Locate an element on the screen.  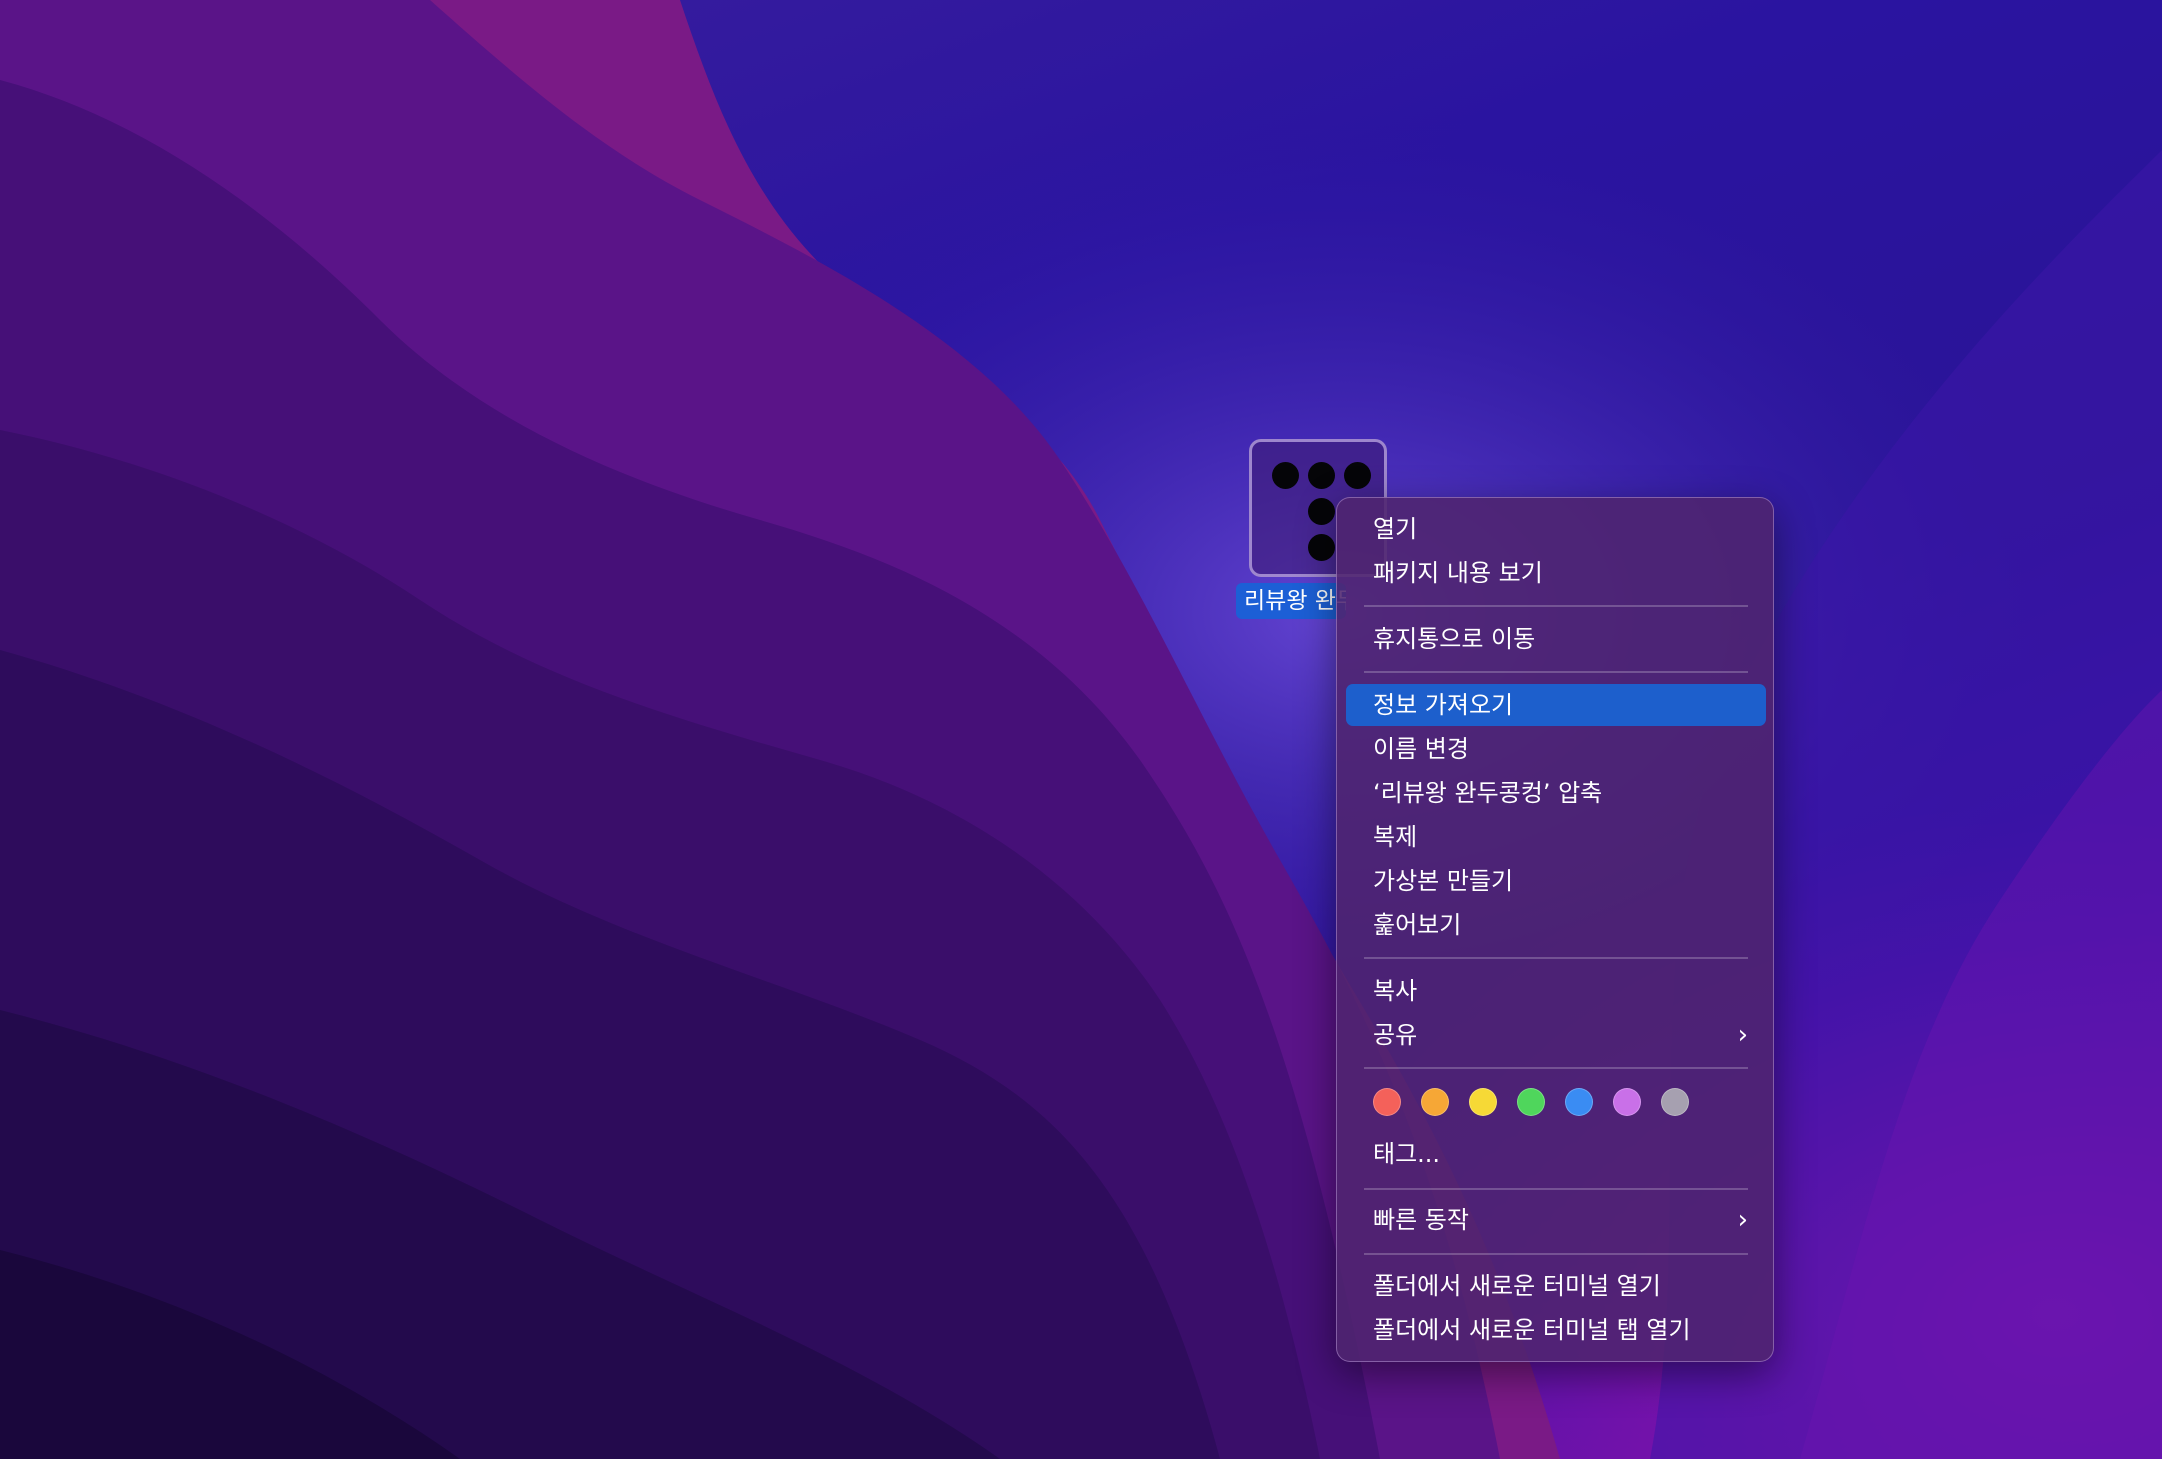
tag-gray is located at coordinates (1675, 1102).